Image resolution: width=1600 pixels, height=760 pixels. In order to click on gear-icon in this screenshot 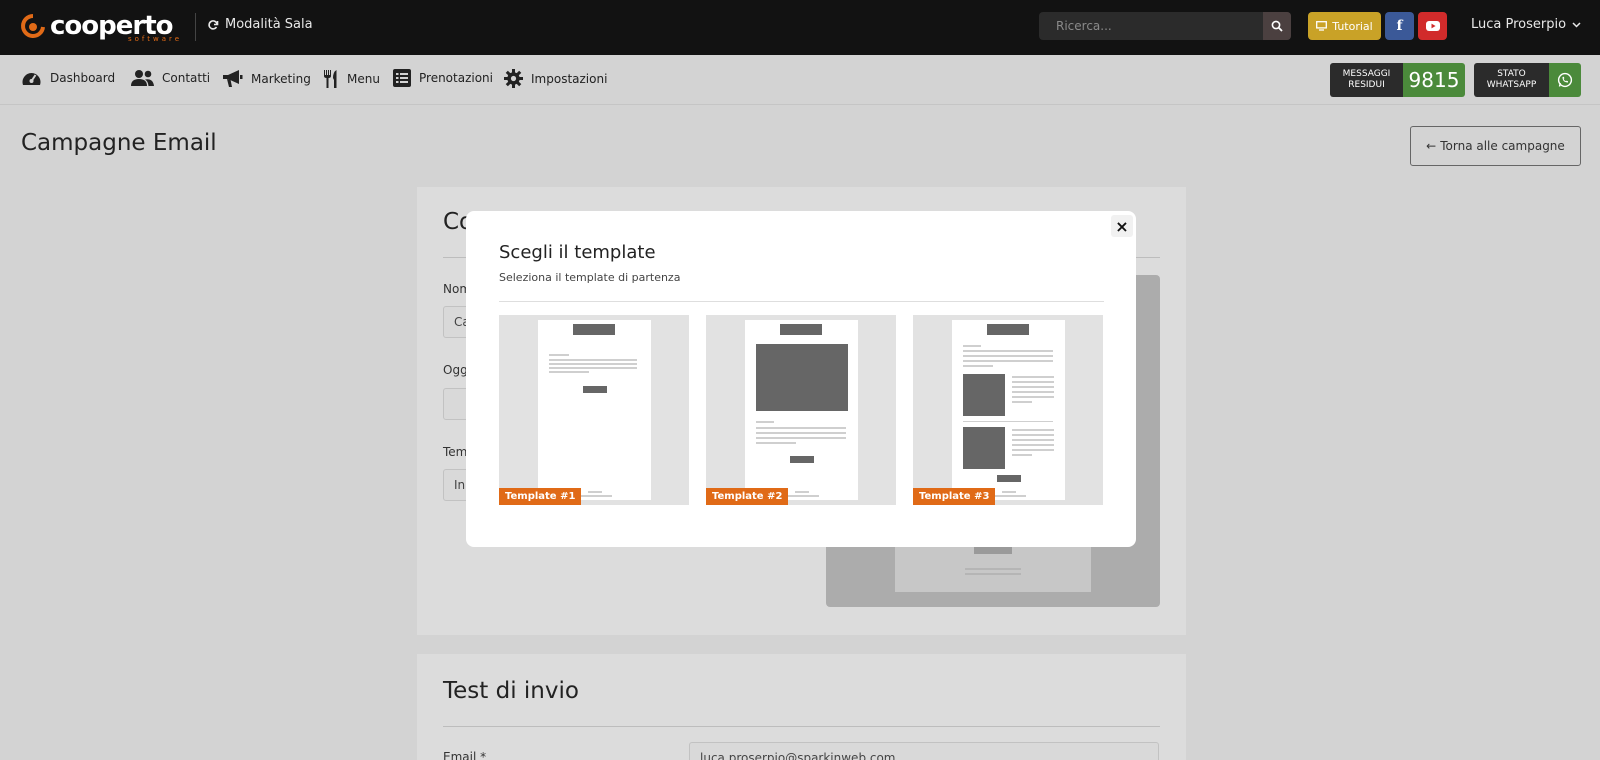, I will do `click(513, 78)`.